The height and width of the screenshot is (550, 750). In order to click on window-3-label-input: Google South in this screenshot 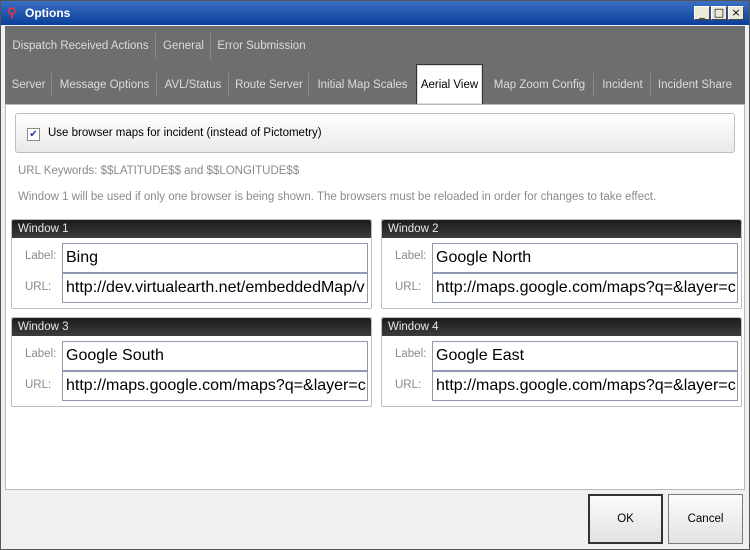, I will do `click(215, 356)`.